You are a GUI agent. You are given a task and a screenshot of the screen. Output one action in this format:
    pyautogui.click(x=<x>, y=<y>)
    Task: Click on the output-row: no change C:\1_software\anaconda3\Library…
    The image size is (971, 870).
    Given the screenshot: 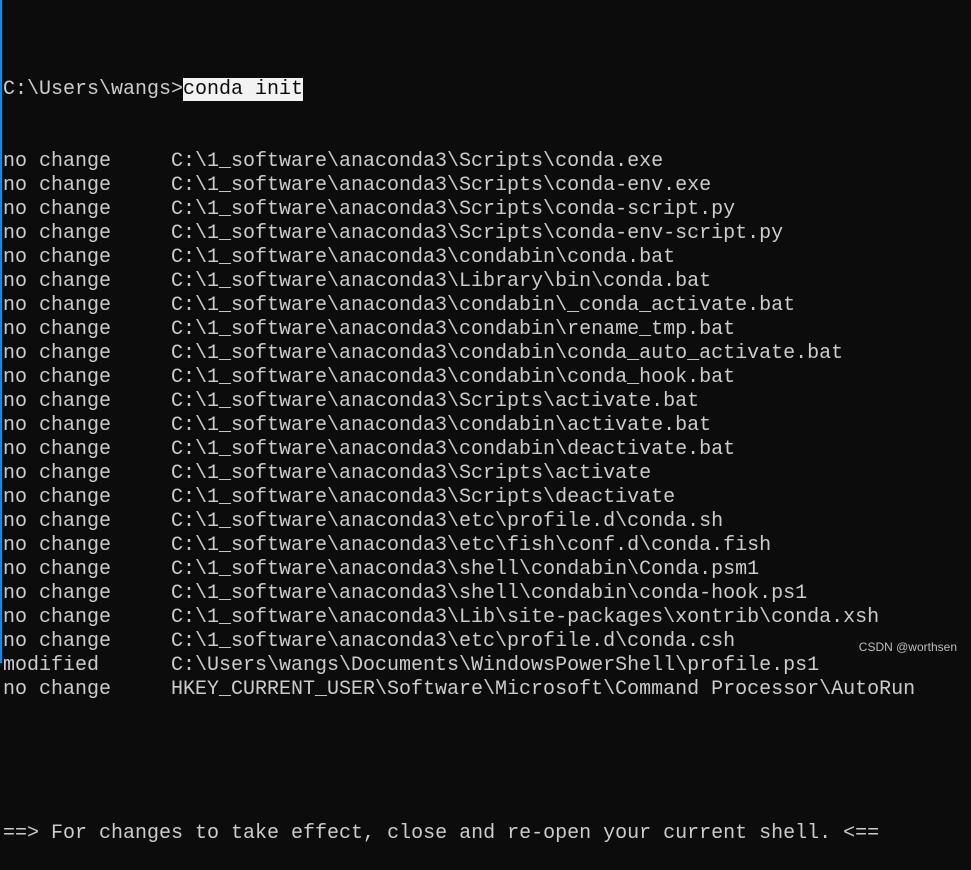 What is the action you would take?
    pyautogui.click(x=459, y=282)
    